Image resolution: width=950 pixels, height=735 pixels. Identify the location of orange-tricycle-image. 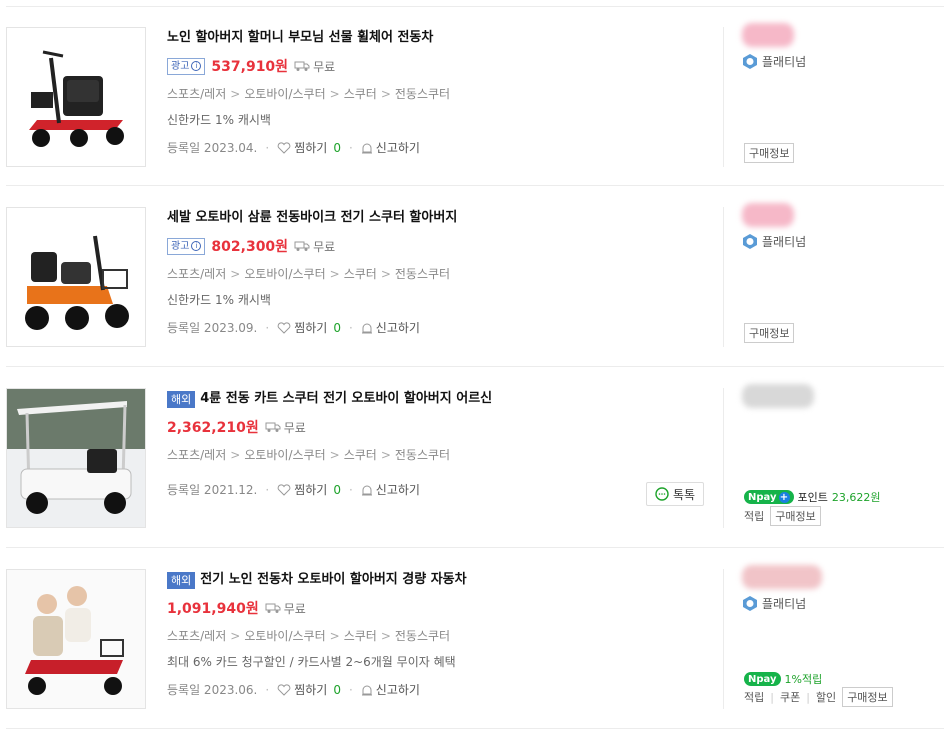
(76, 277).